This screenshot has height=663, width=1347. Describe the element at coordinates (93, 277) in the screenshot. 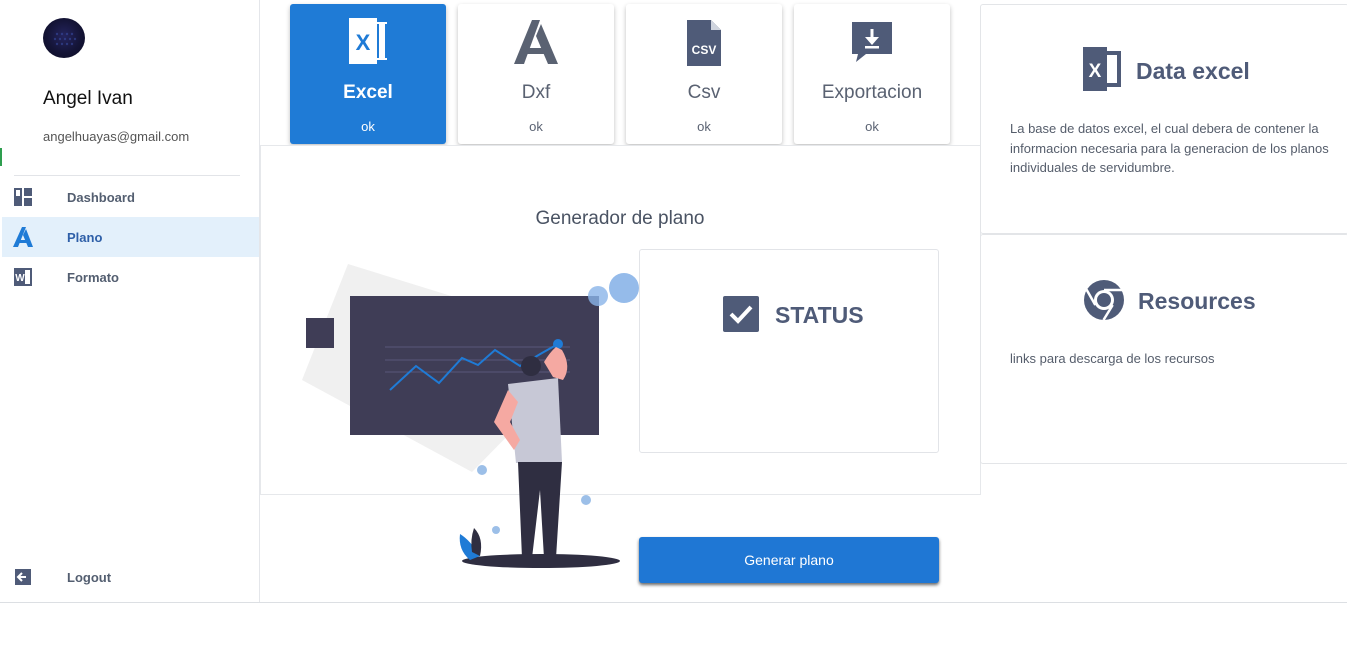

I see `sidebar-item-label: Formato` at that location.